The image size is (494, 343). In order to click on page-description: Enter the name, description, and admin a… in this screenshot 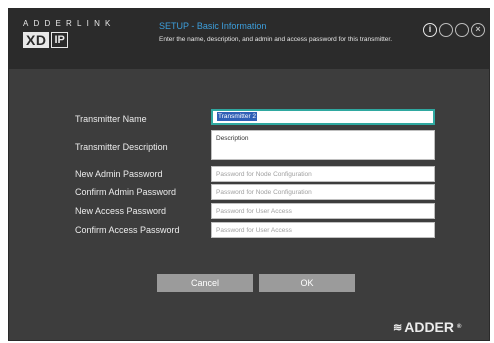, I will do `click(276, 39)`.